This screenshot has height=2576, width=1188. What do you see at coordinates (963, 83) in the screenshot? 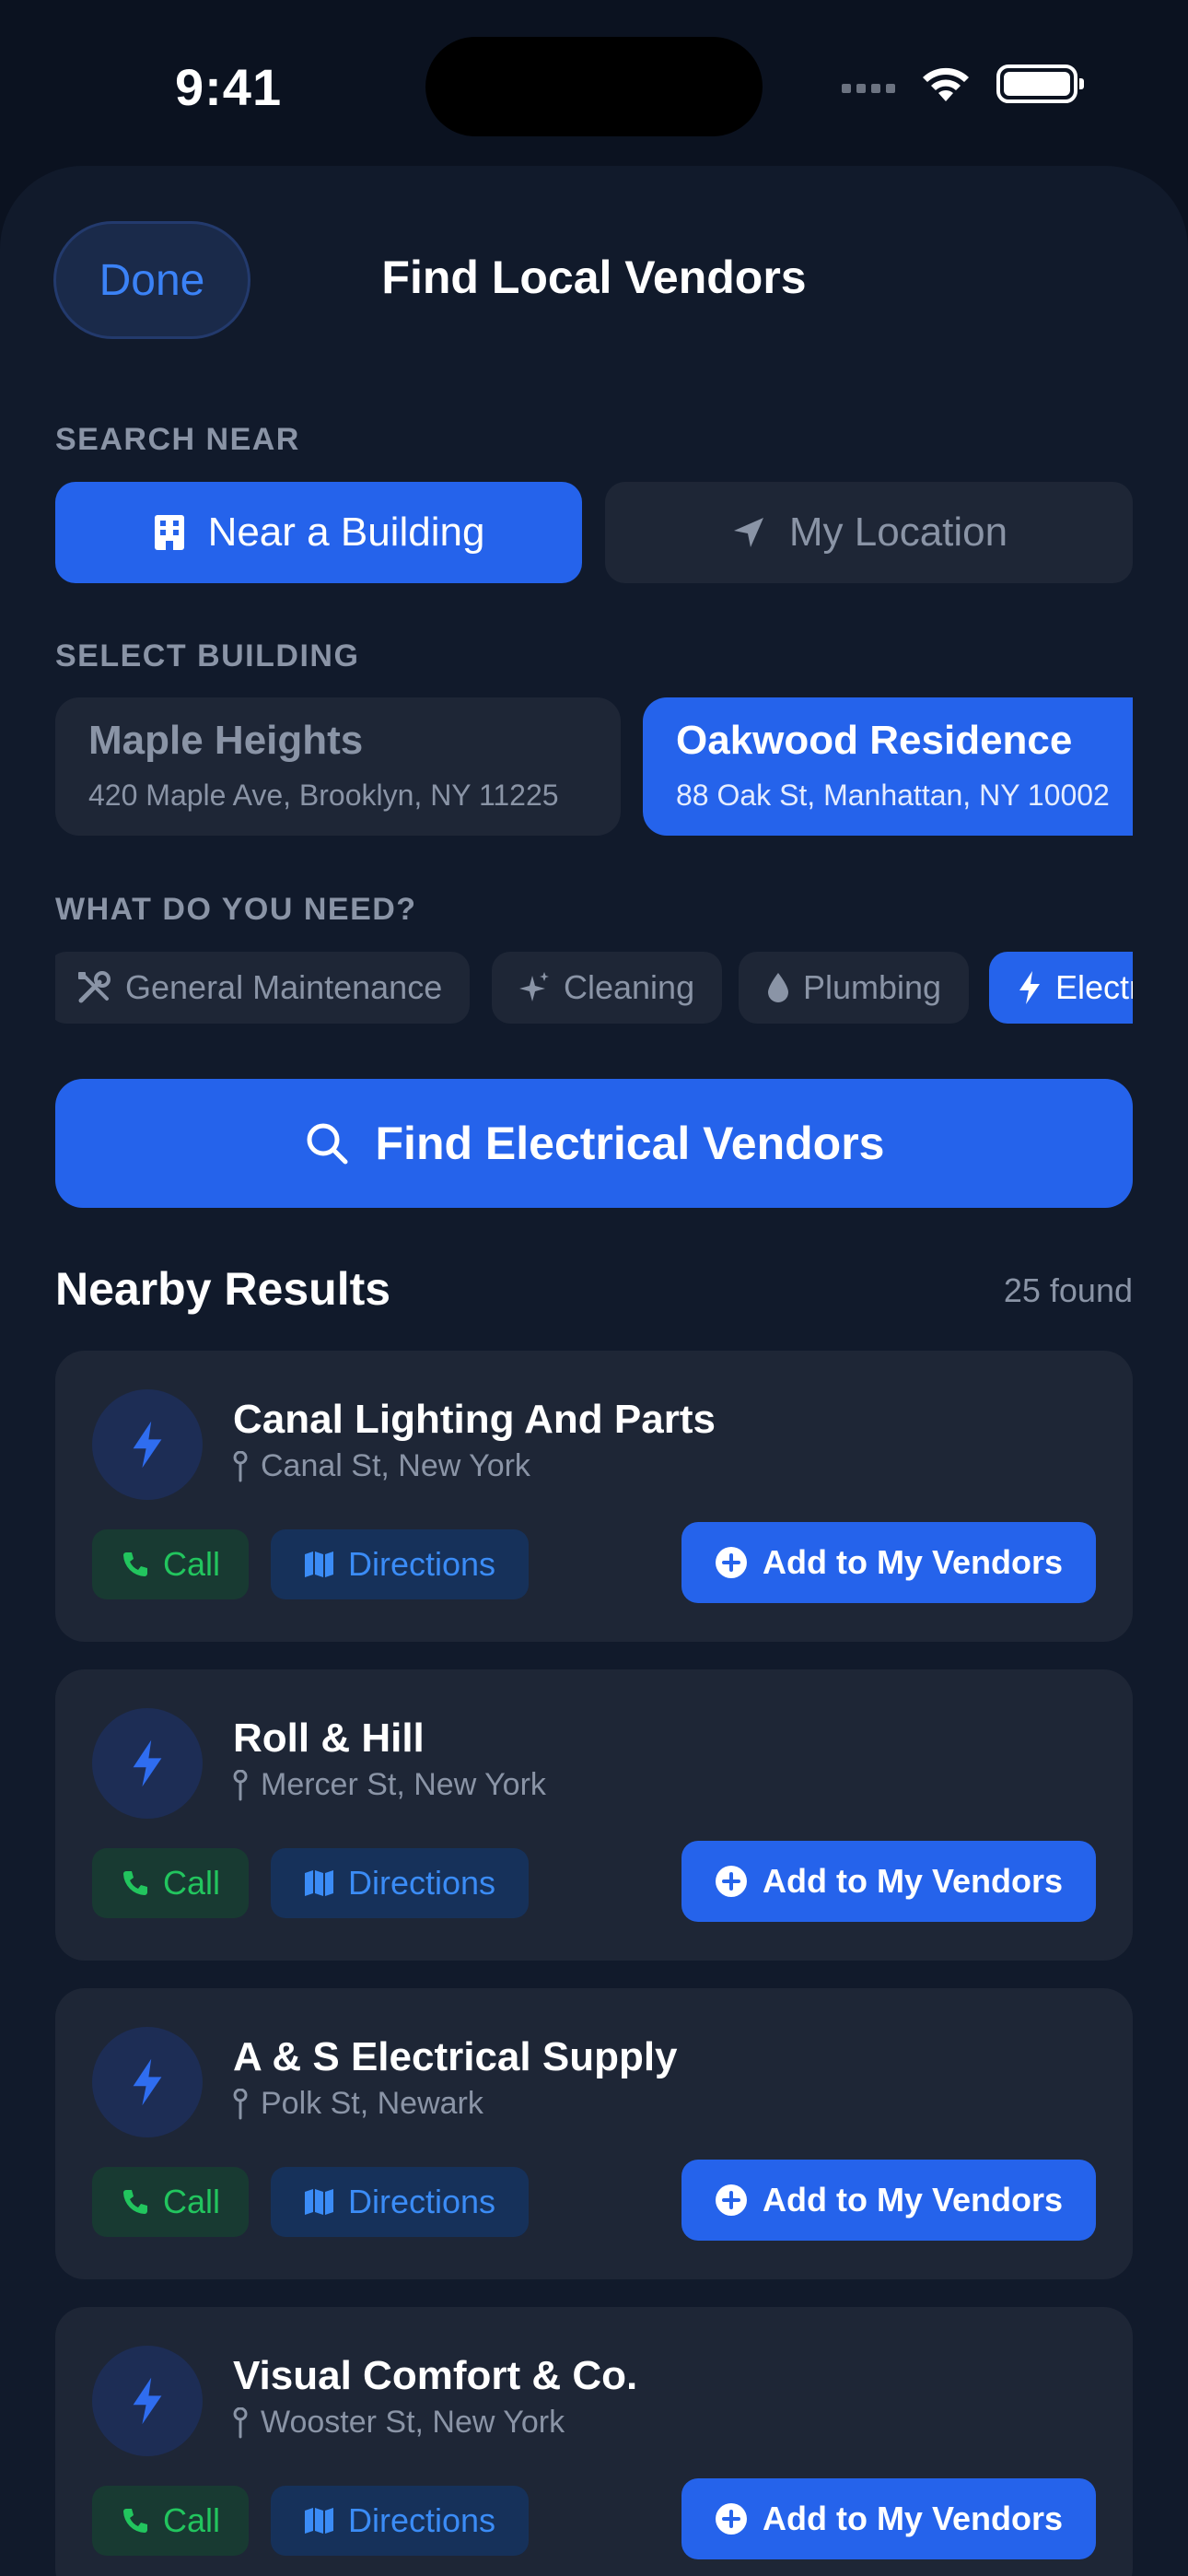
I see `status-icons` at bounding box center [963, 83].